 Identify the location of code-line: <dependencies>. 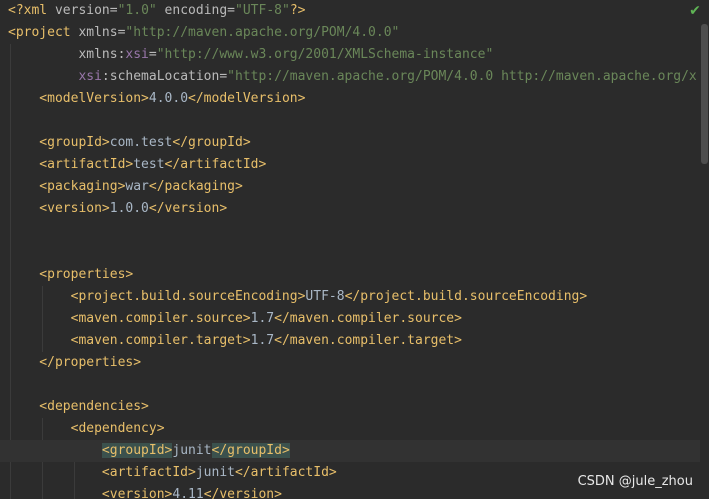
(350, 407).